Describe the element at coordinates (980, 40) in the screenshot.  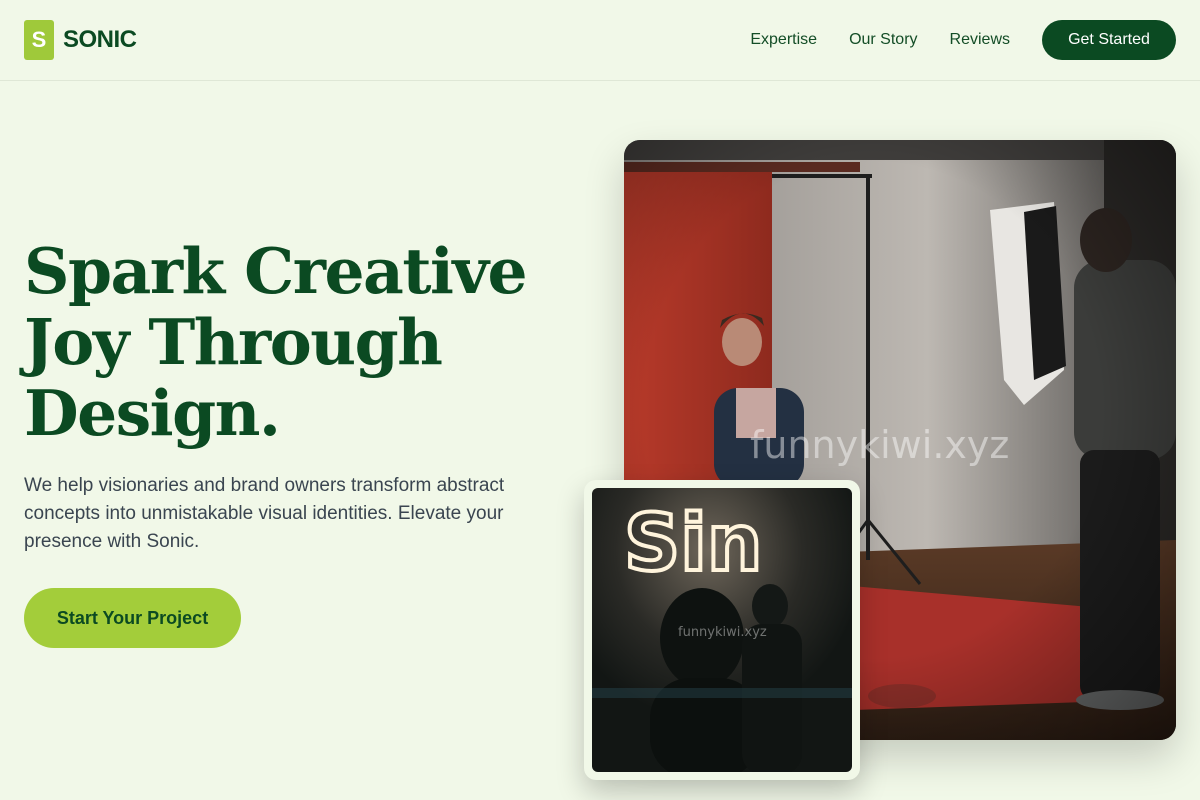
I see `nav-link-reviews: Reviews` at that location.